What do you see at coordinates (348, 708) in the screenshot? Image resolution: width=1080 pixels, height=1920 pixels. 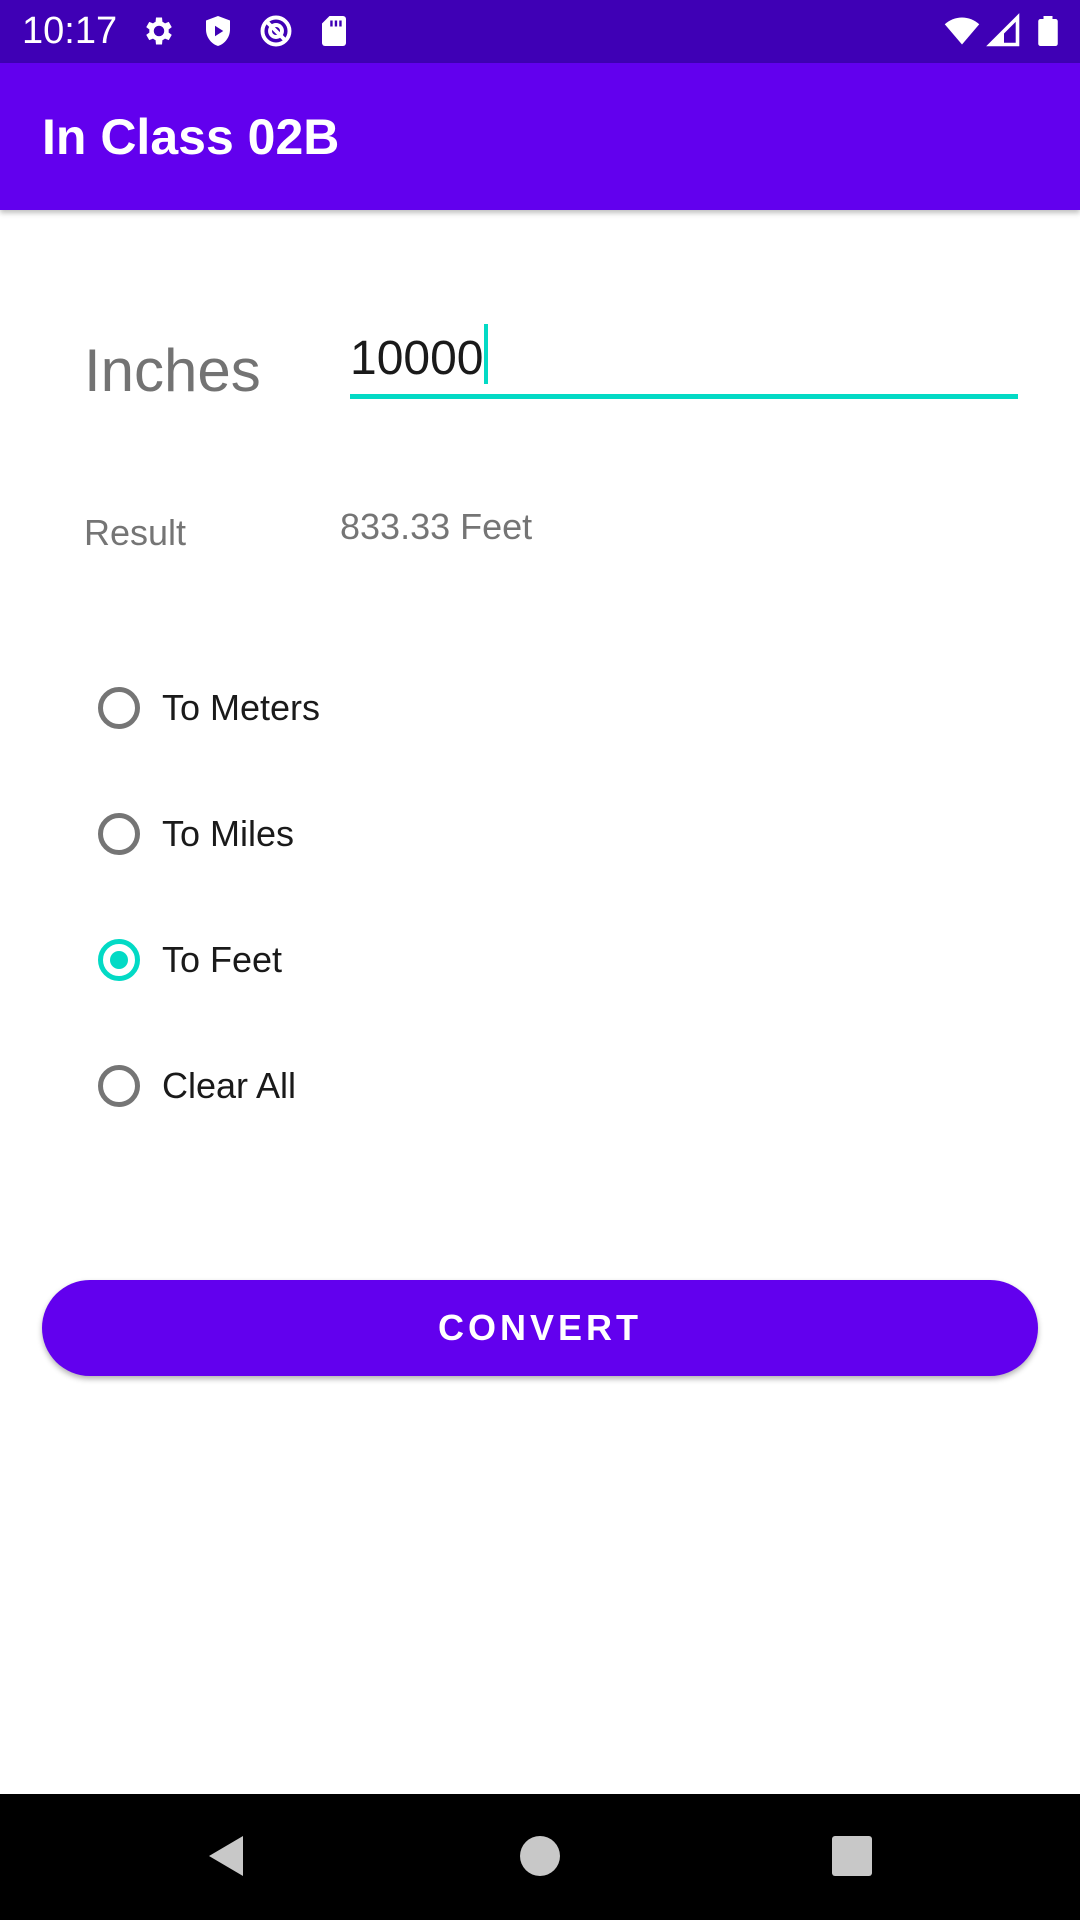 I see `radio-to-meters: To Meters` at bounding box center [348, 708].